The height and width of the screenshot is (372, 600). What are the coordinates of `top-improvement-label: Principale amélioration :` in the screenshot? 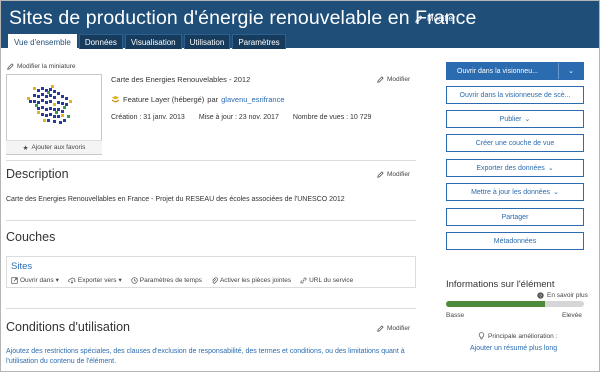 It's located at (517, 336).